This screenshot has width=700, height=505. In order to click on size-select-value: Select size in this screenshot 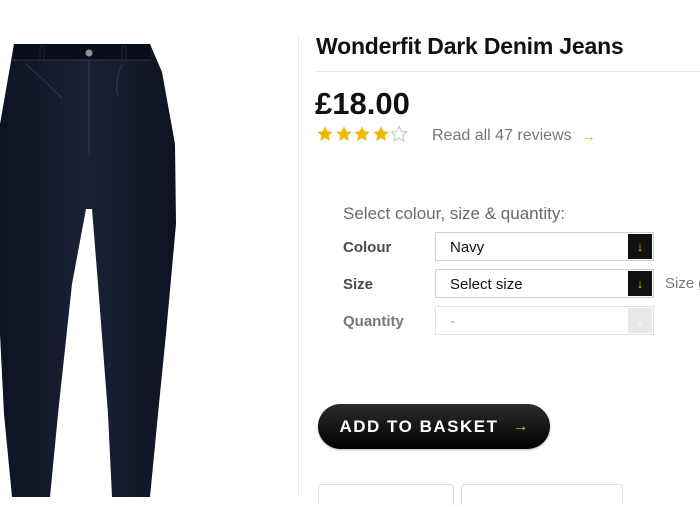, I will do `click(486, 284)`.